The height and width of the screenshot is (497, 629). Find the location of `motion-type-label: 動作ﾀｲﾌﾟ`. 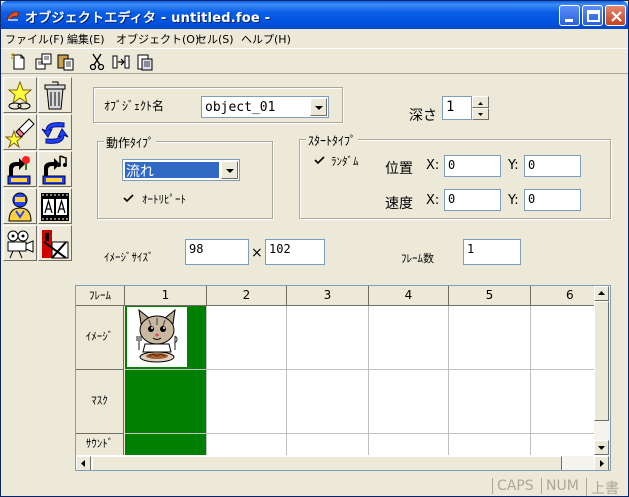

motion-type-label: 動作ﾀｲﾌﾟ is located at coordinates (130, 142).